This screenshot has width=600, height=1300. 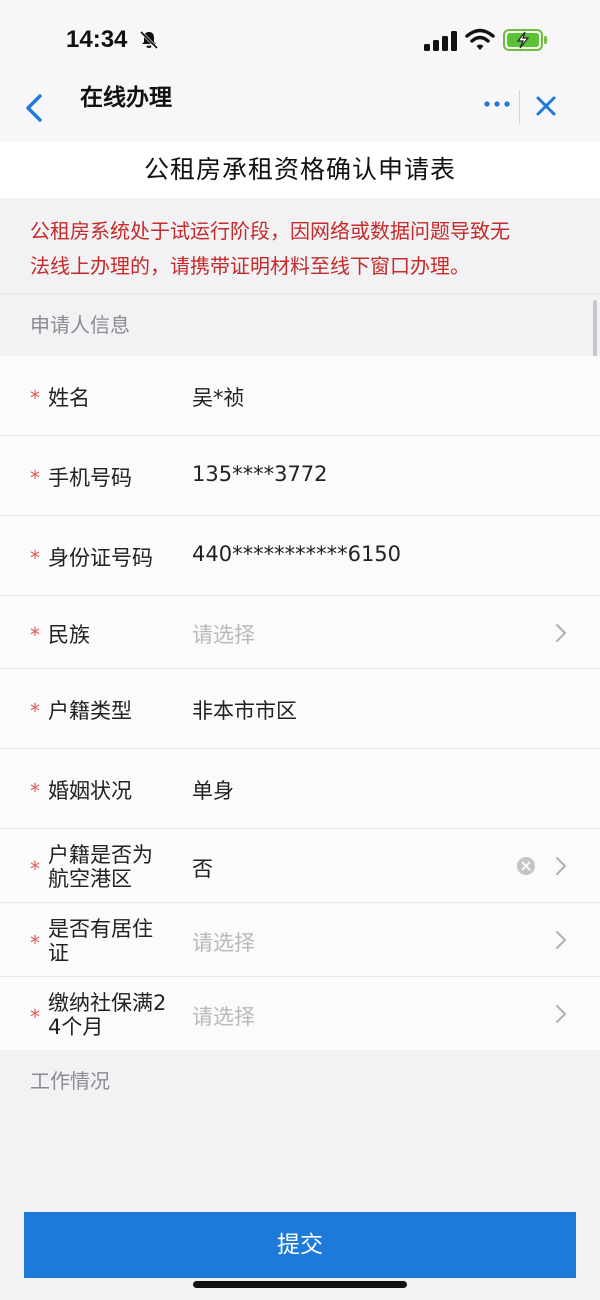 I want to click on field-value: 135****3772, so click(x=260, y=474).